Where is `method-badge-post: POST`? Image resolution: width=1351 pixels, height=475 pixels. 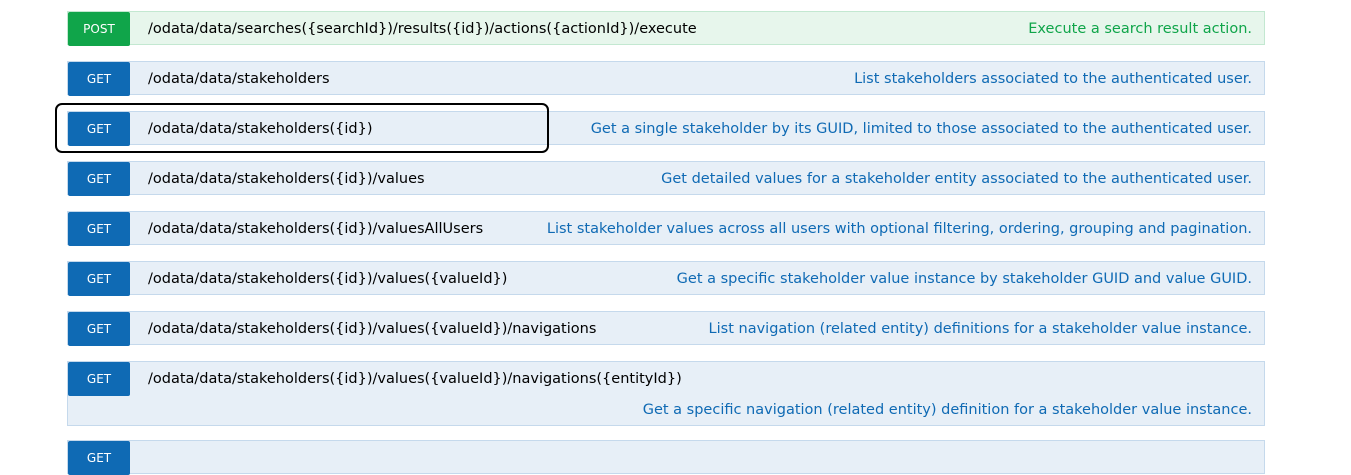
method-badge-post: POST is located at coordinates (99, 29).